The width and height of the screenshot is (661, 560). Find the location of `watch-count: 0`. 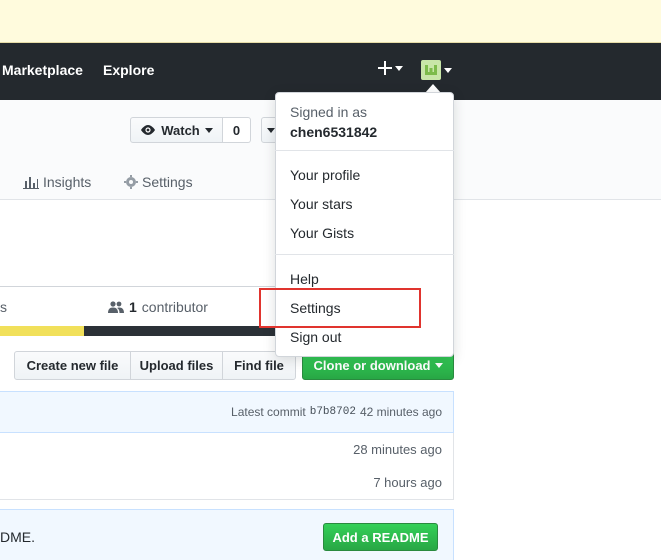

watch-count: 0 is located at coordinates (237, 130).